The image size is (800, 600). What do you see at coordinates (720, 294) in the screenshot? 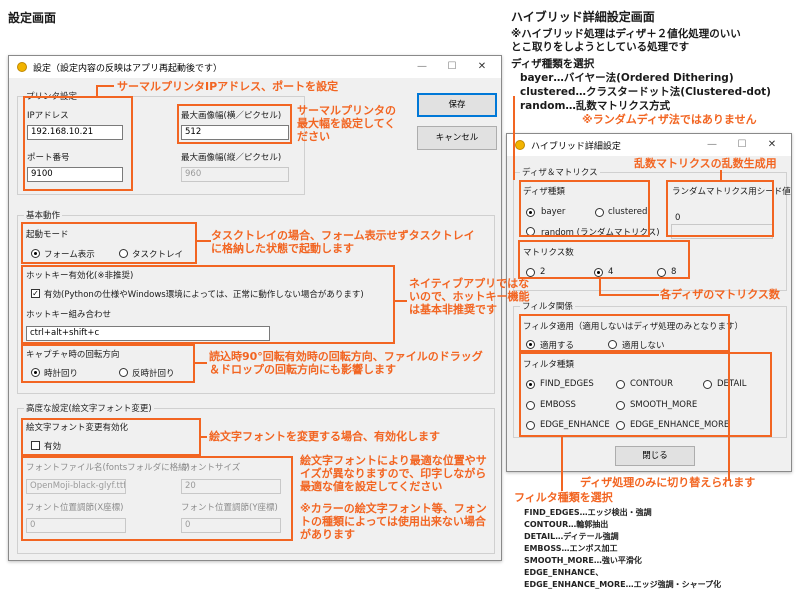
I see `note-matrix-size: 各ディザのマトリクス数` at bounding box center [720, 294].